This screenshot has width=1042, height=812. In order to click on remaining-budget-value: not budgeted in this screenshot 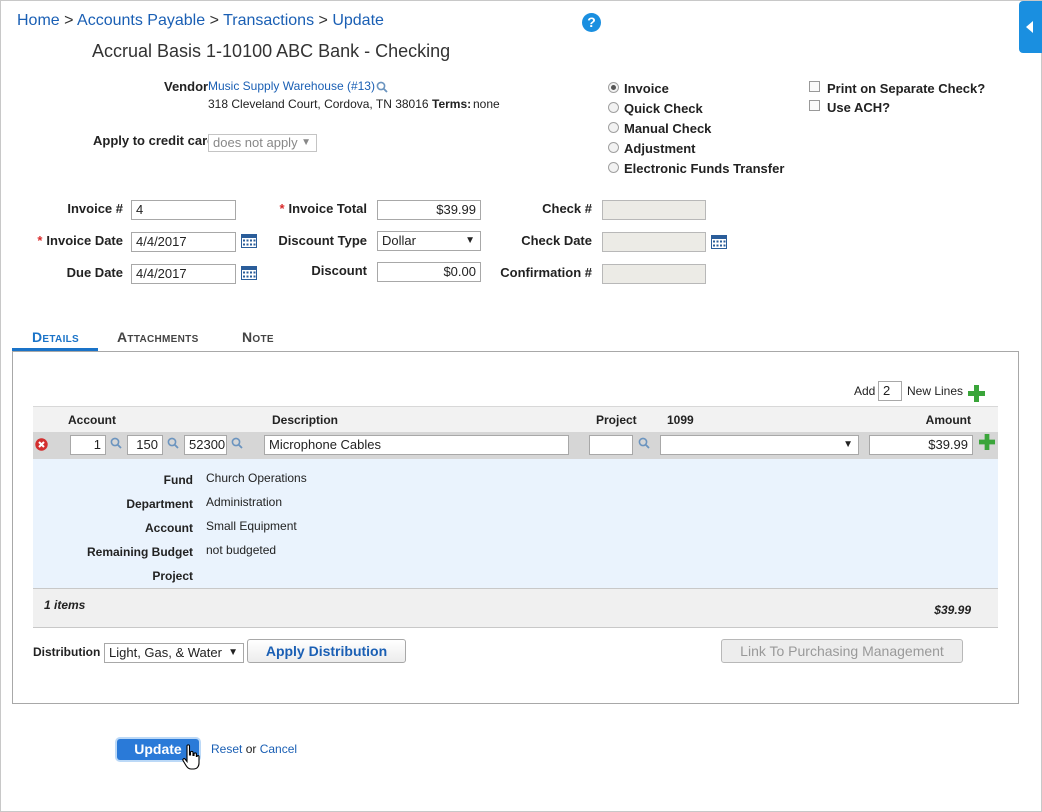, I will do `click(241, 550)`.